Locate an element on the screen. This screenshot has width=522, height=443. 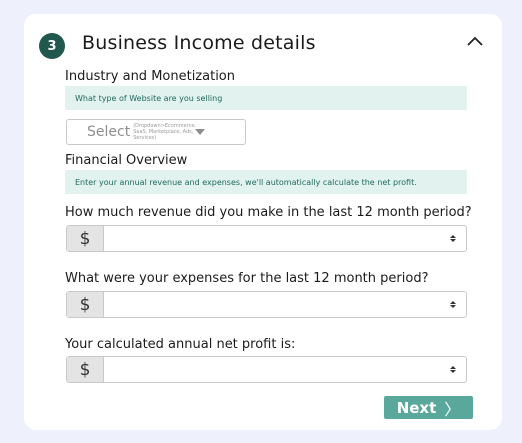
expenses-field: $ is located at coordinates (266, 304).